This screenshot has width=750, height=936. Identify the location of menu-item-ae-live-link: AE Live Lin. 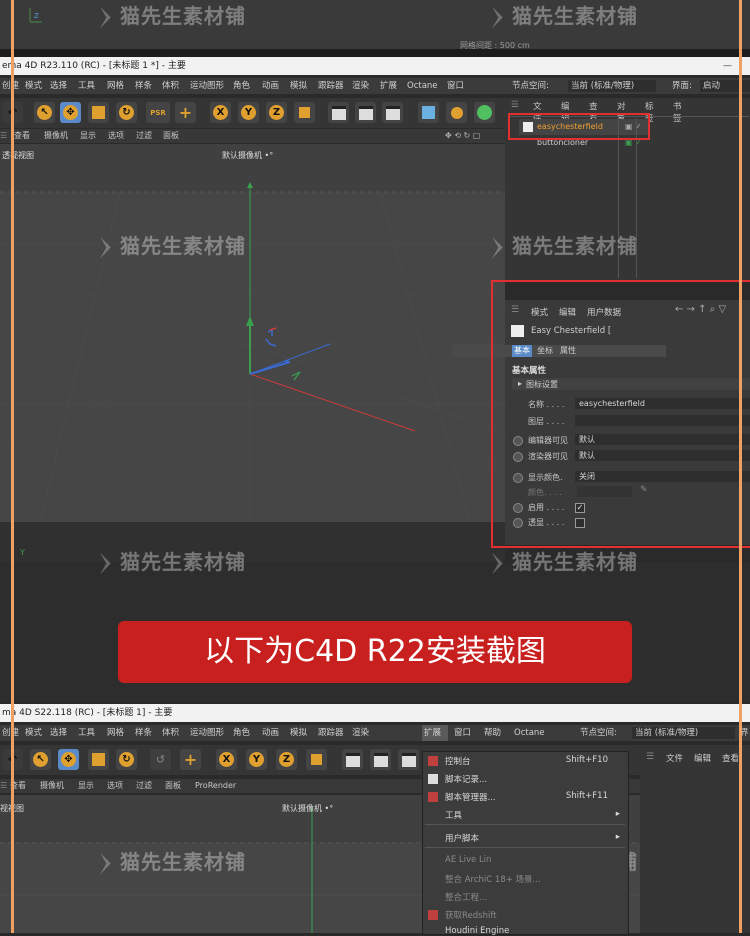
(468, 860).